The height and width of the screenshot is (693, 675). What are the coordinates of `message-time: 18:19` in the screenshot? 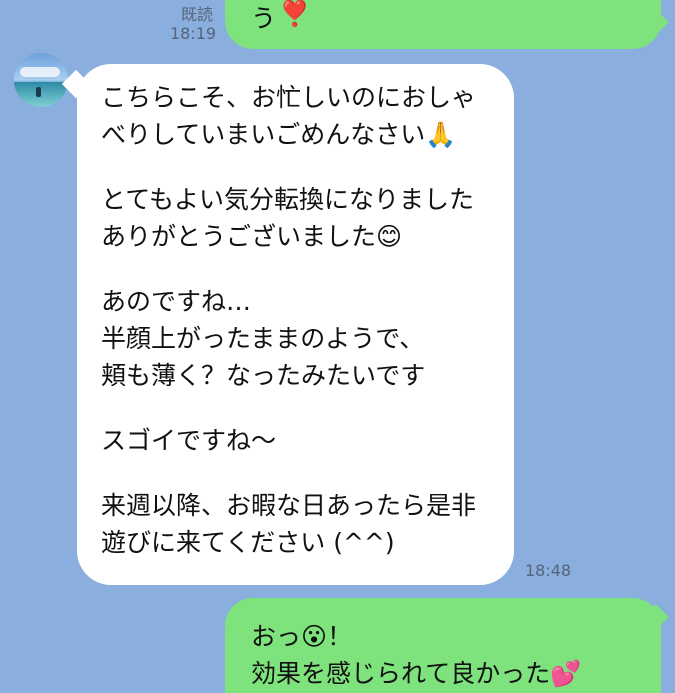 It's located at (193, 33).